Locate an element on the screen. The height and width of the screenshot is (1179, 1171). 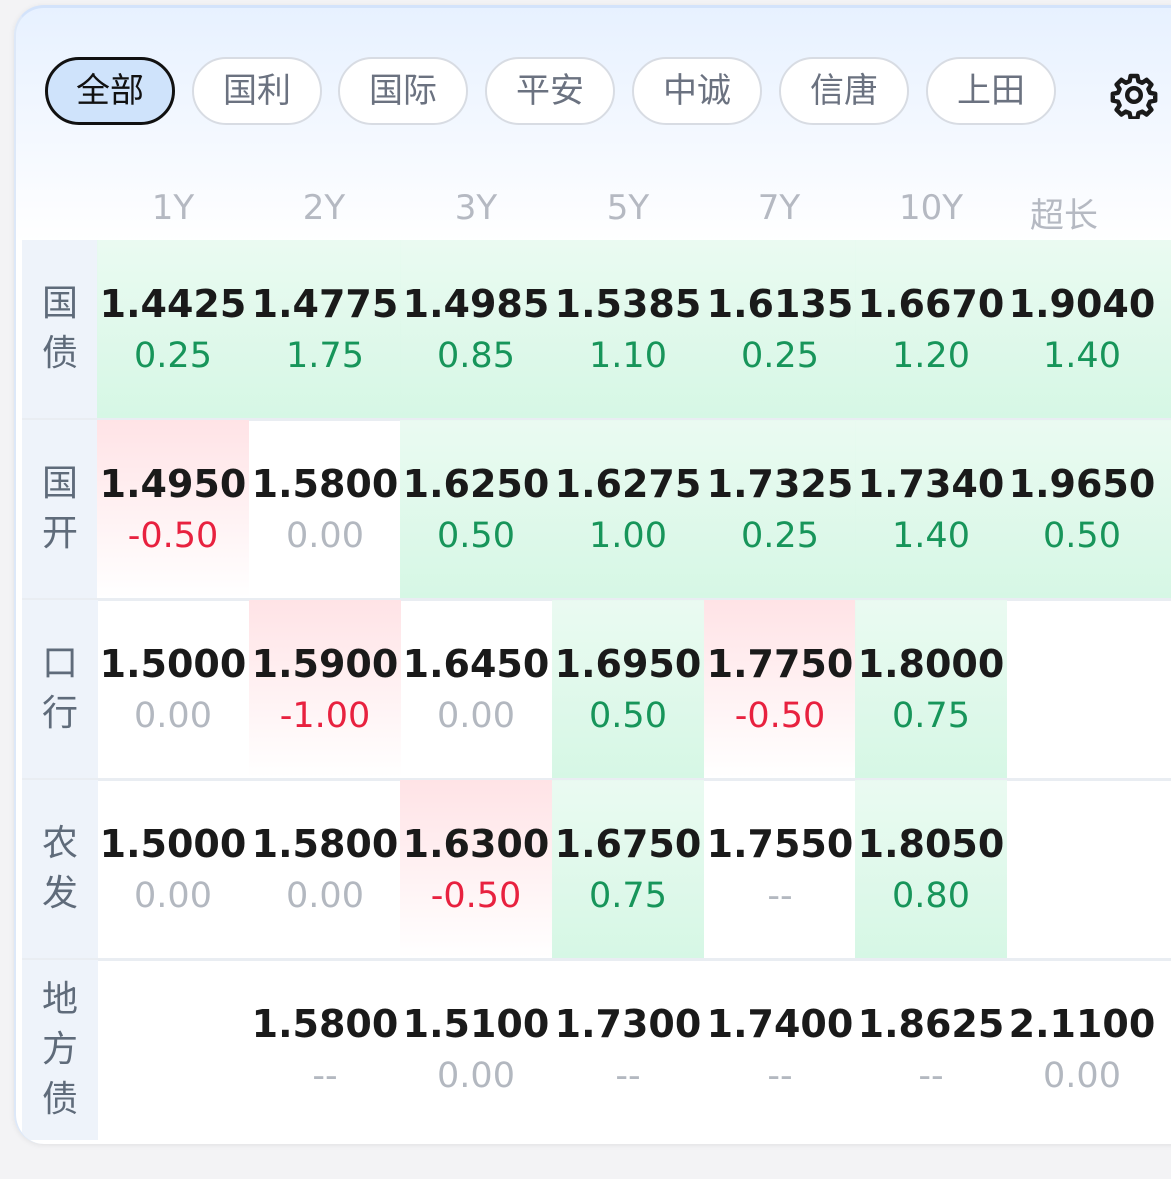
row-label-char: 发 is located at coordinates (59, 893).